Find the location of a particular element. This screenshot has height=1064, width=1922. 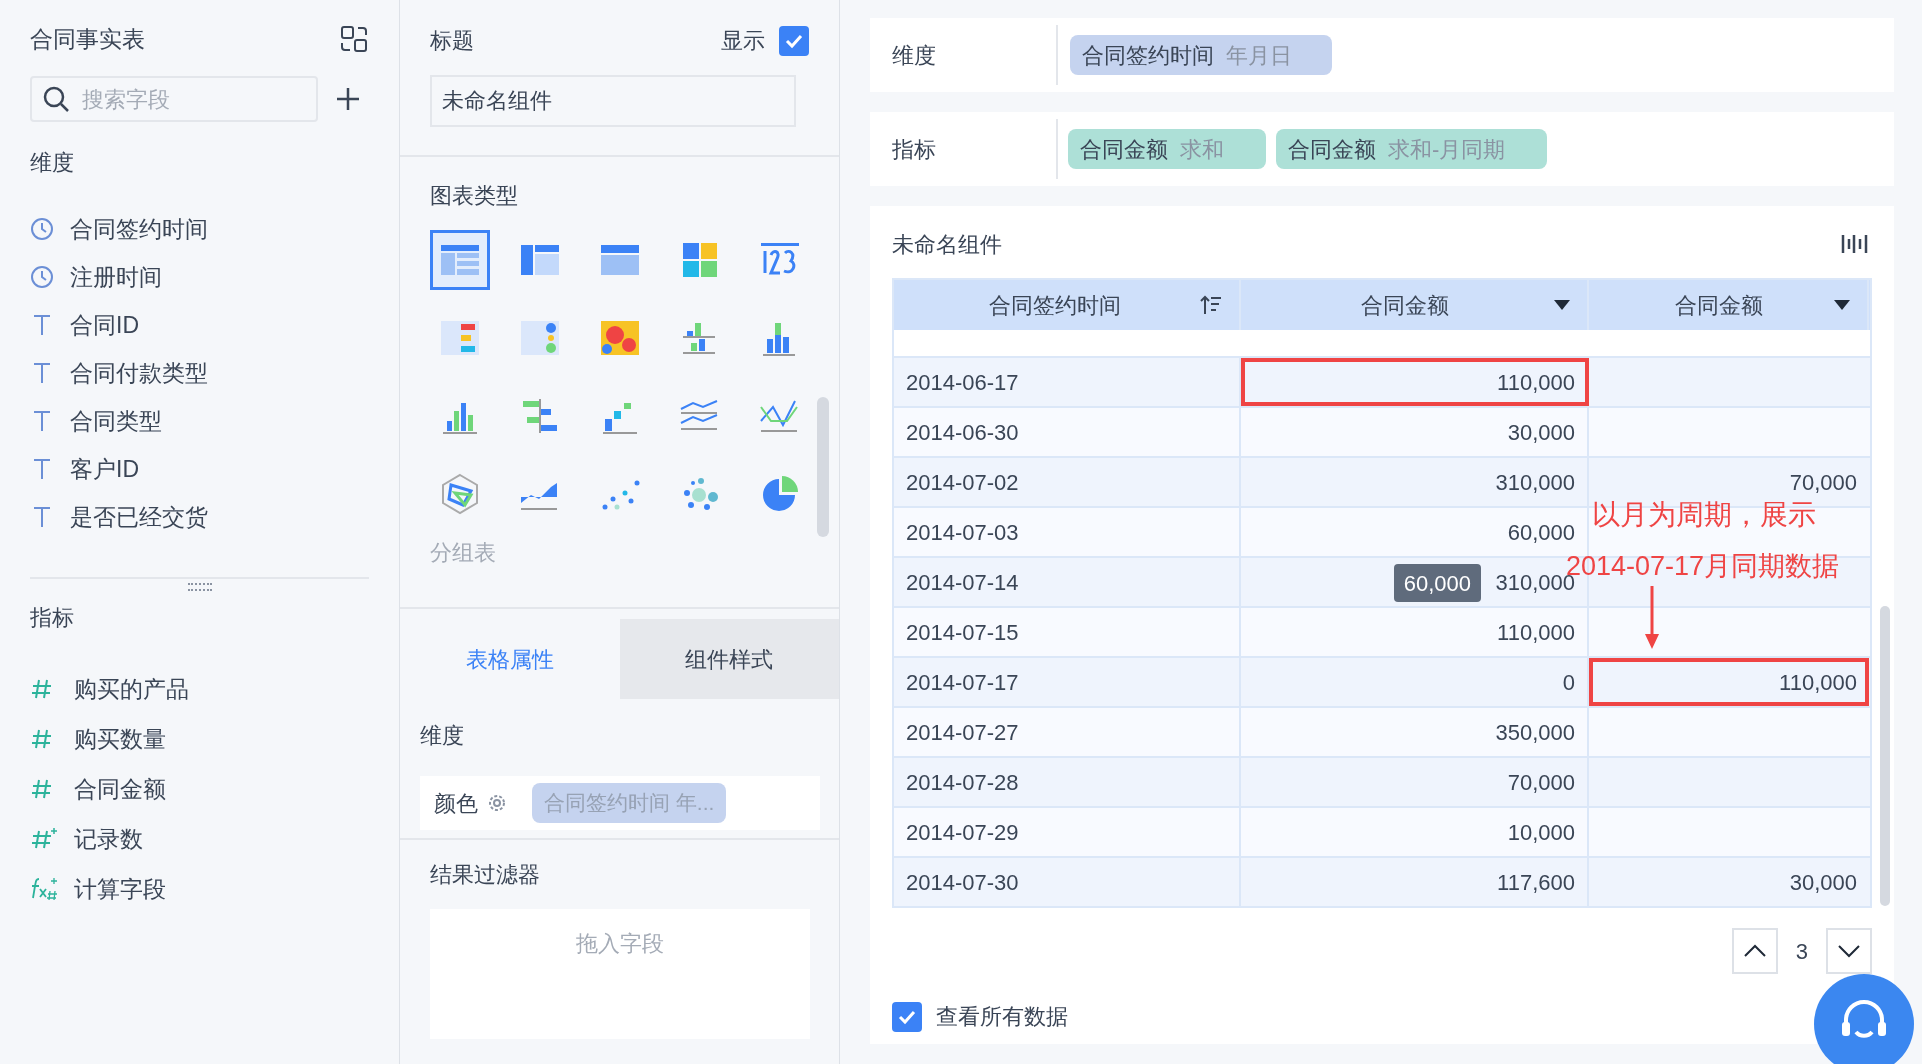

gear-icon is located at coordinates (497, 803).